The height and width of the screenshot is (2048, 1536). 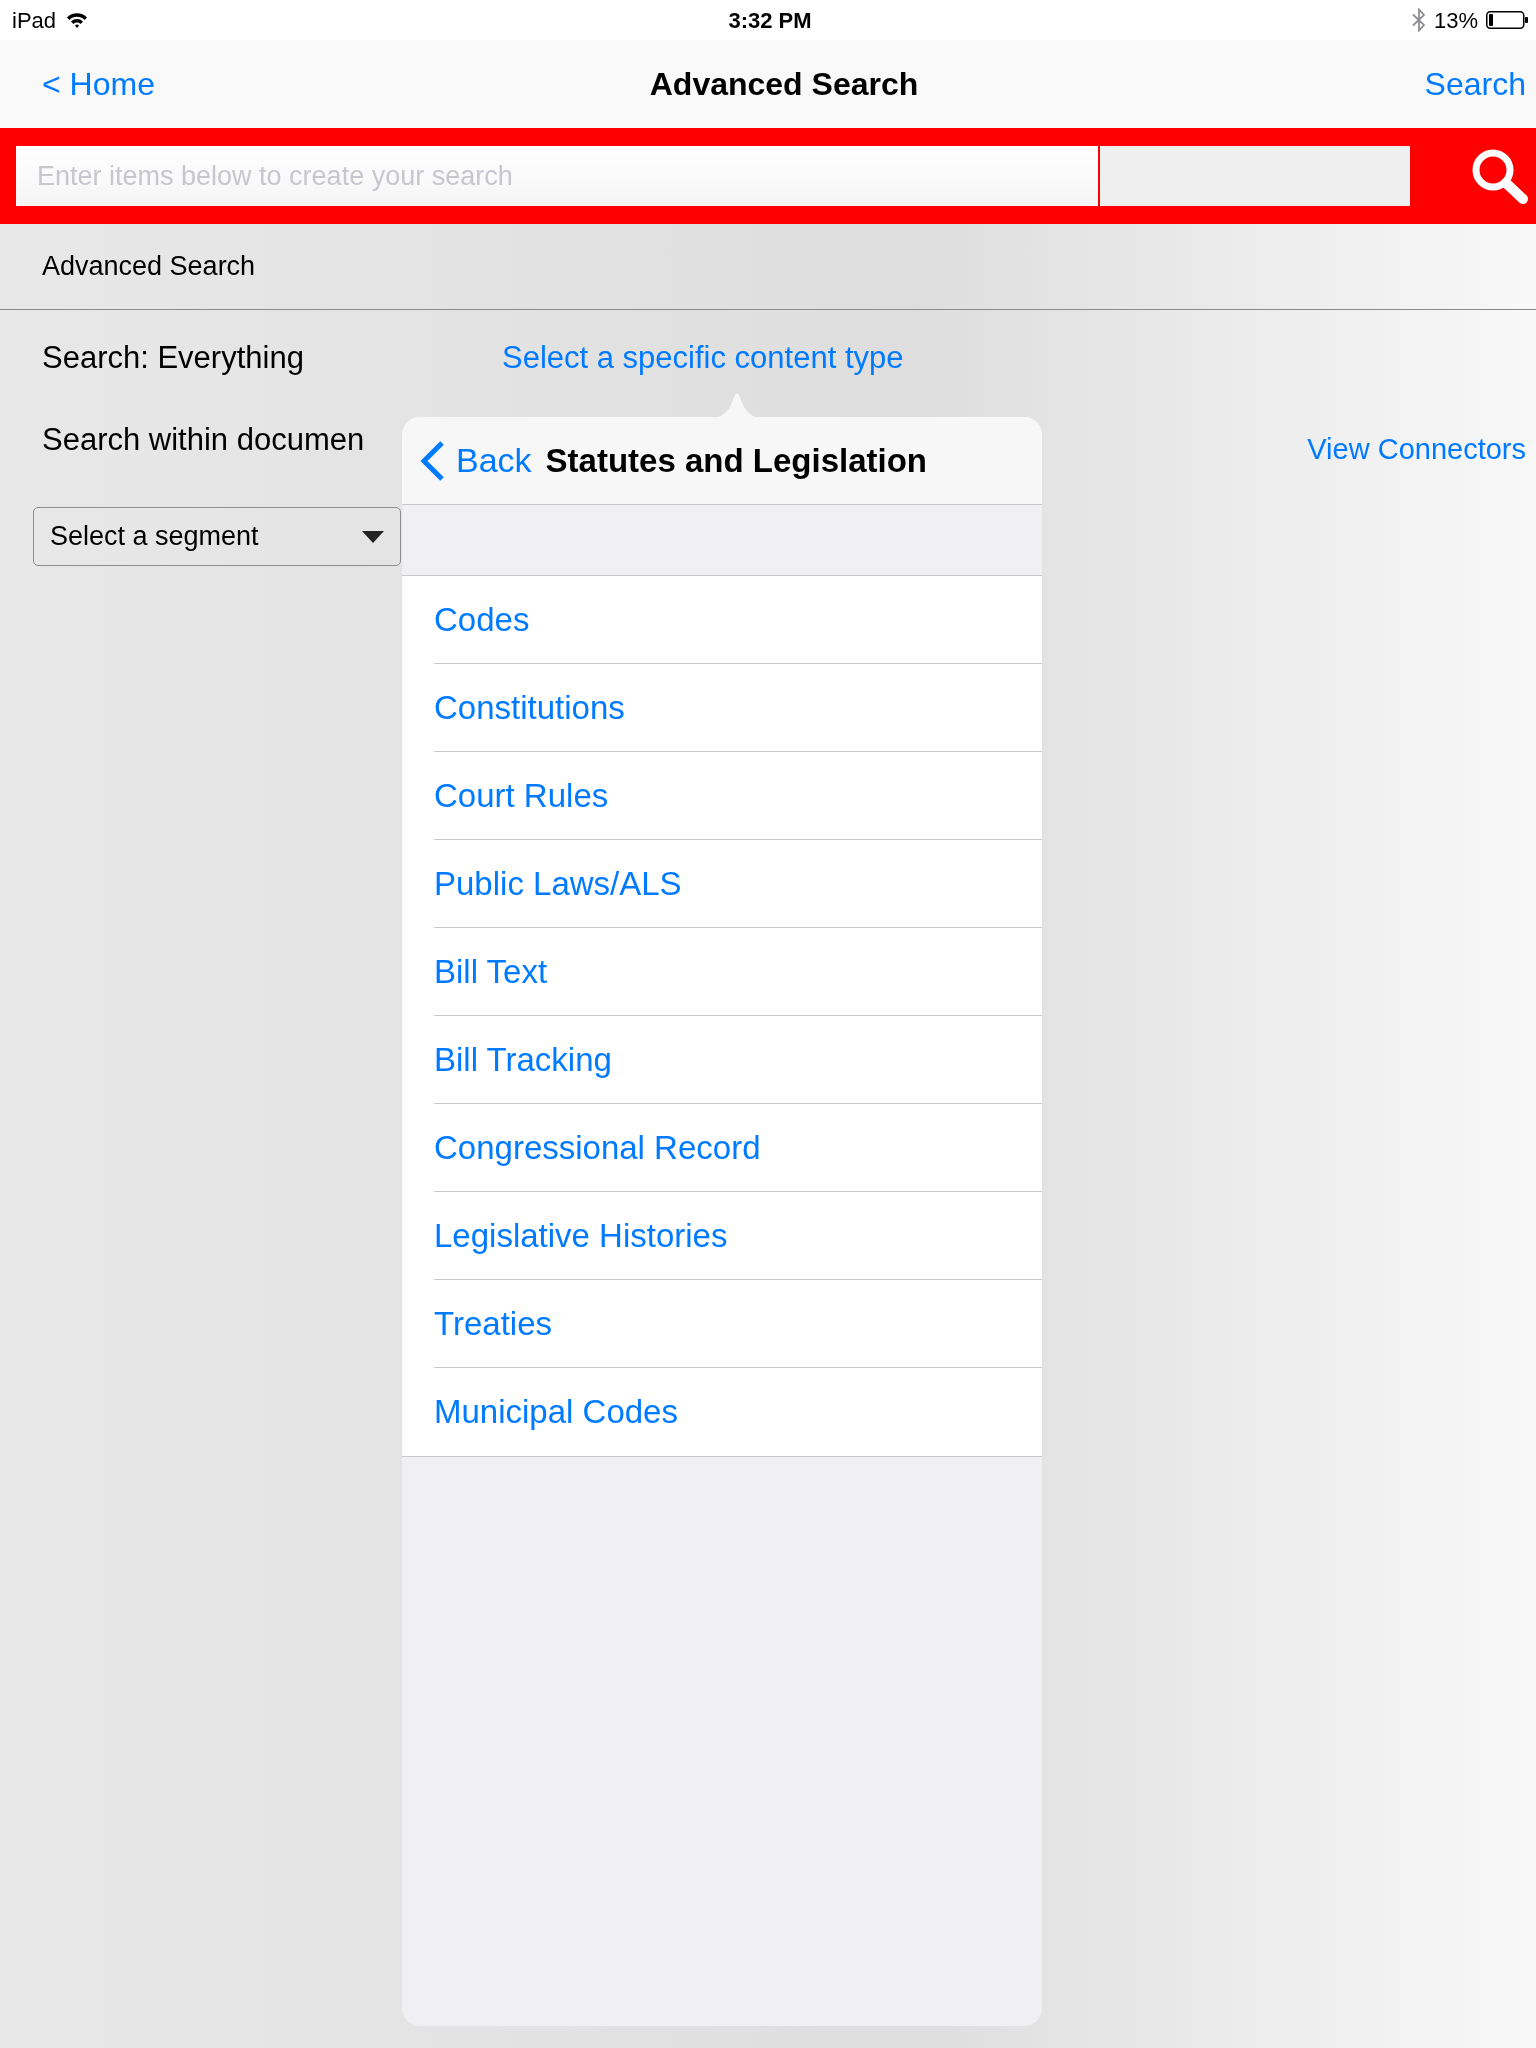 I want to click on status-time: 3:32 PM, so click(x=770, y=20).